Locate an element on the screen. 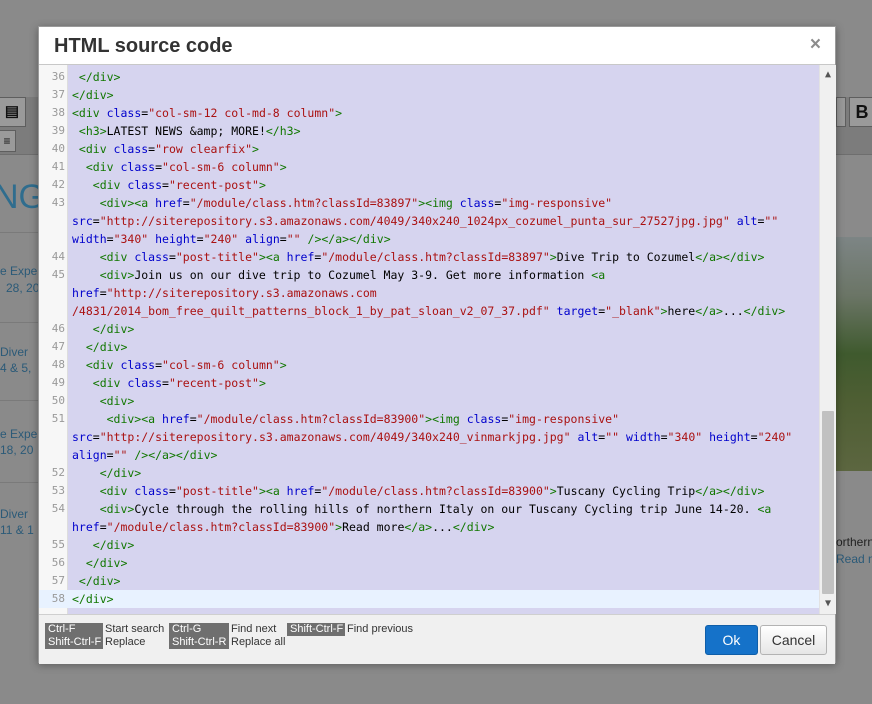  code-line: 58 </div> is located at coordinates (429, 599).